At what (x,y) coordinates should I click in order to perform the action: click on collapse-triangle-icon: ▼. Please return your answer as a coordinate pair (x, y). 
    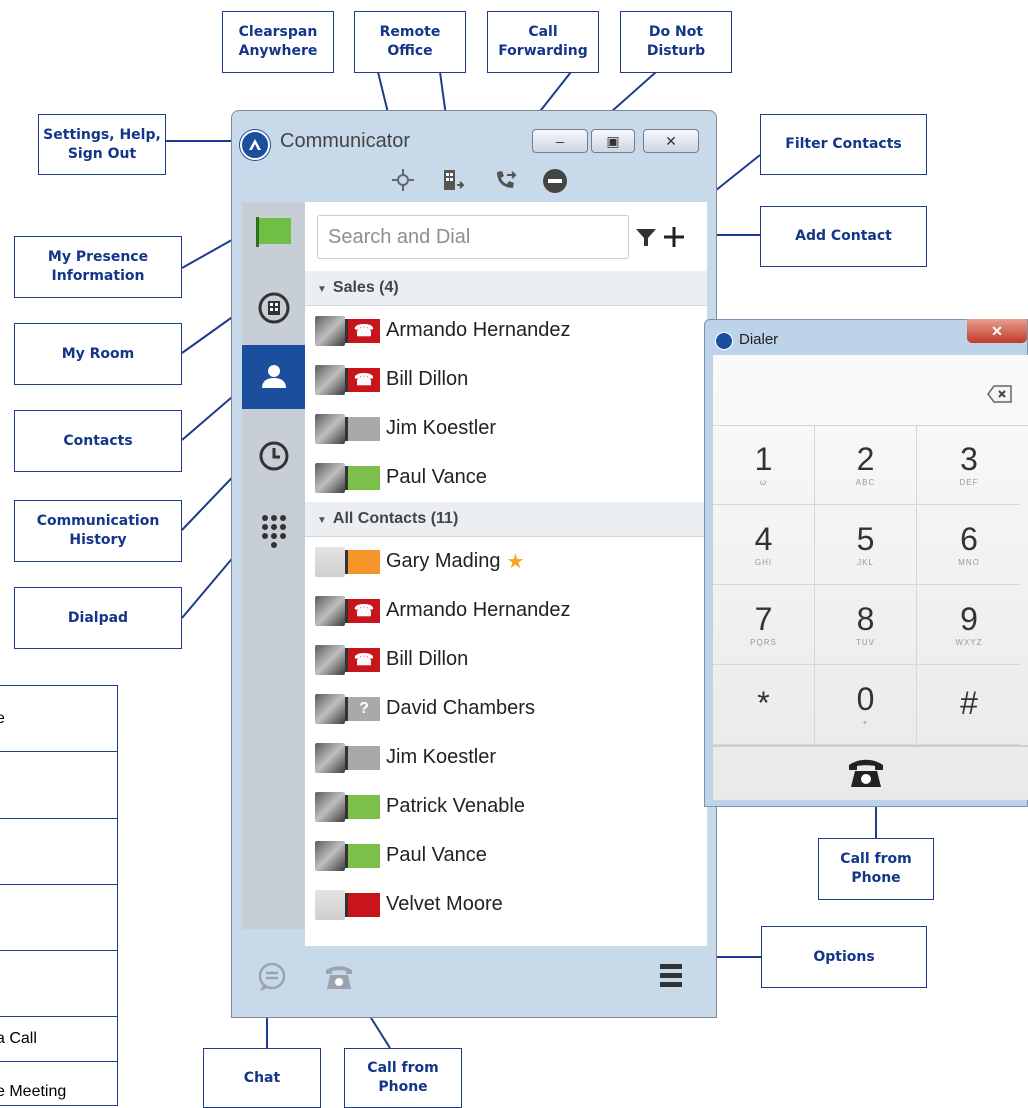
    Looking at the image, I should click on (322, 289).